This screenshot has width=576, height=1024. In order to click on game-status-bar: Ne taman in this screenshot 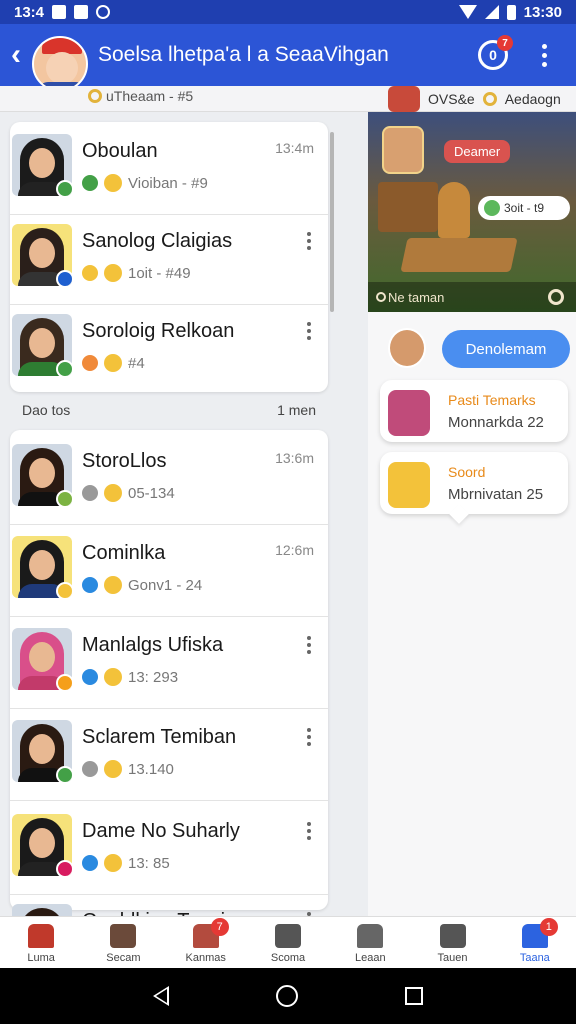, I will do `click(472, 297)`.